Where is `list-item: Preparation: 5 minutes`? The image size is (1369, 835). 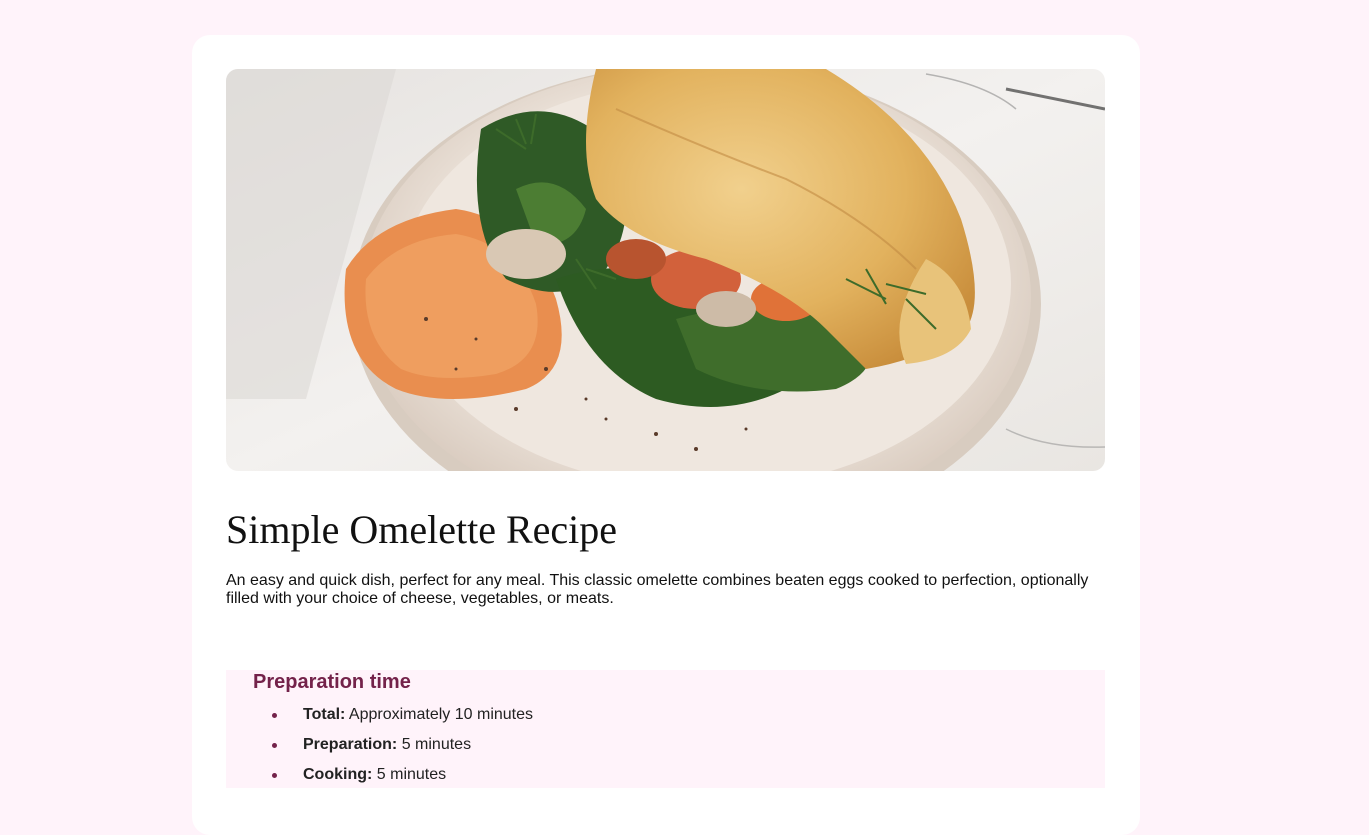
list-item: Preparation: 5 minutes is located at coordinates (379, 745).